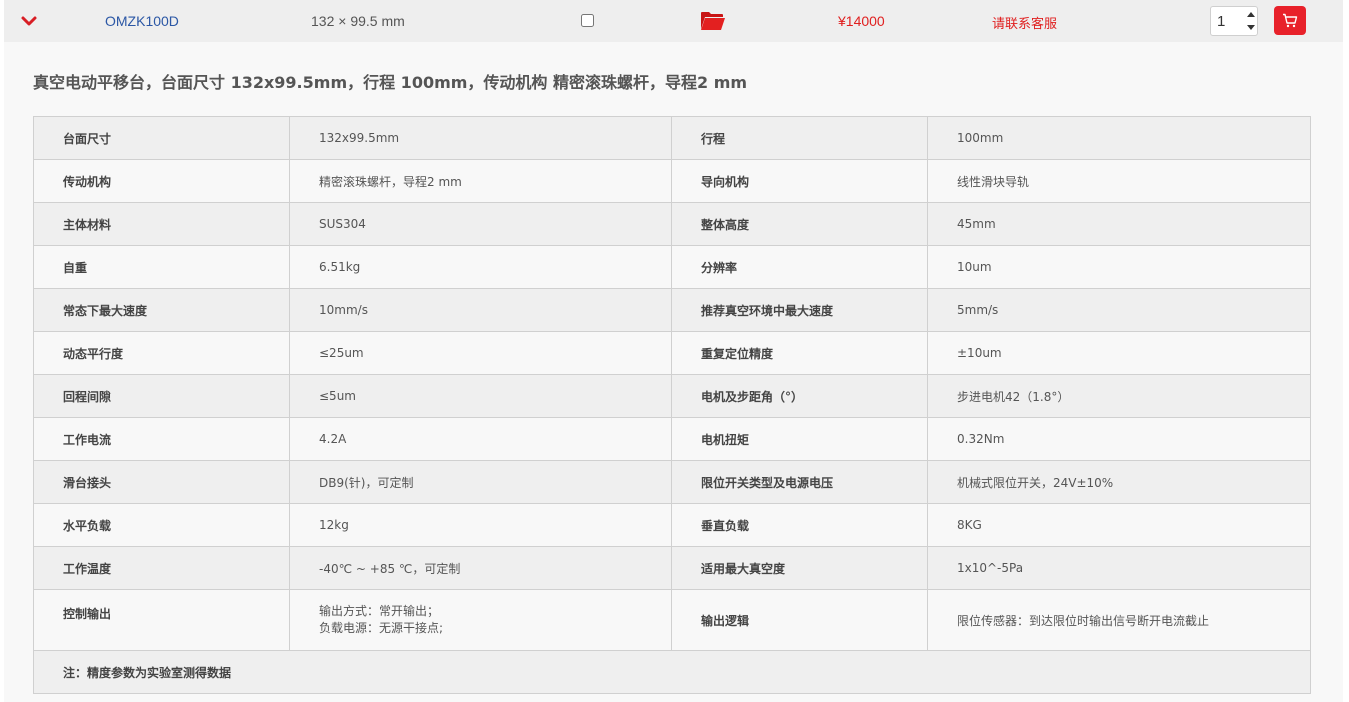  Describe the element at coordinates (799, 482) in the screenshot. I see `spec-label: 限位开关类型及电源电压` at that location.